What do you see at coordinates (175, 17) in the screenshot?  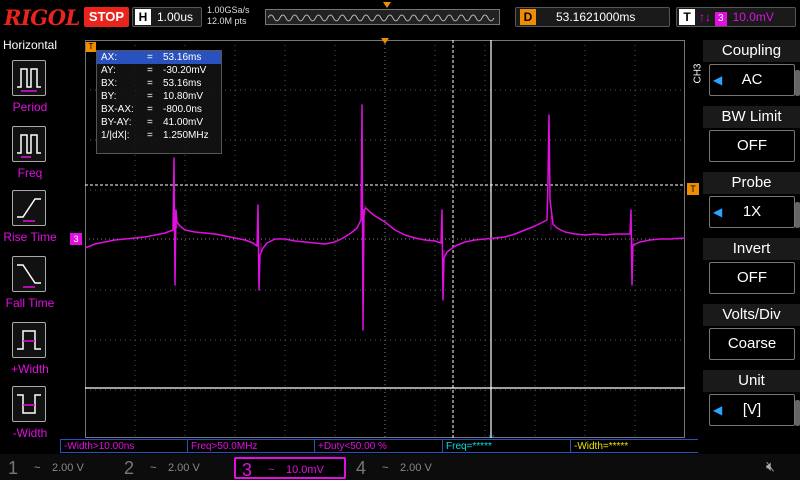 I see `timebase-value: 1.00us` at bounding box center [175, 17].